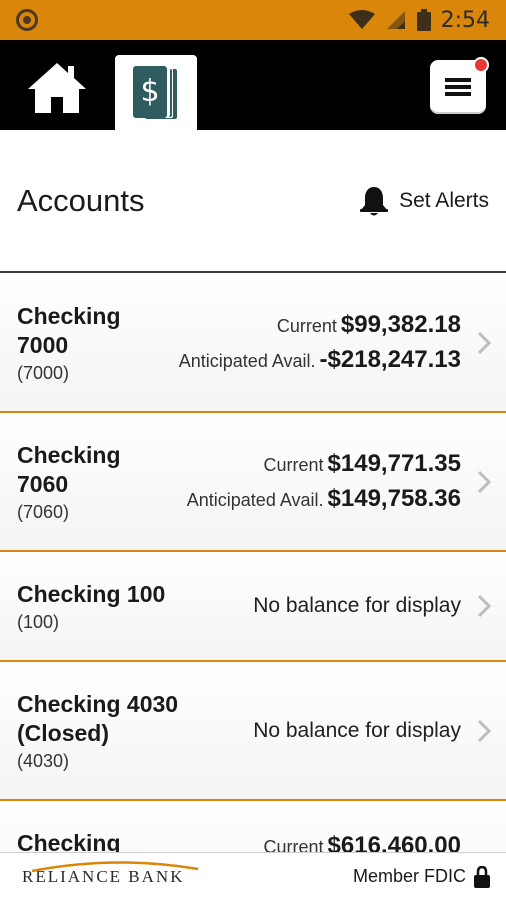  I want to click on lock-icon, so click(482, 876).